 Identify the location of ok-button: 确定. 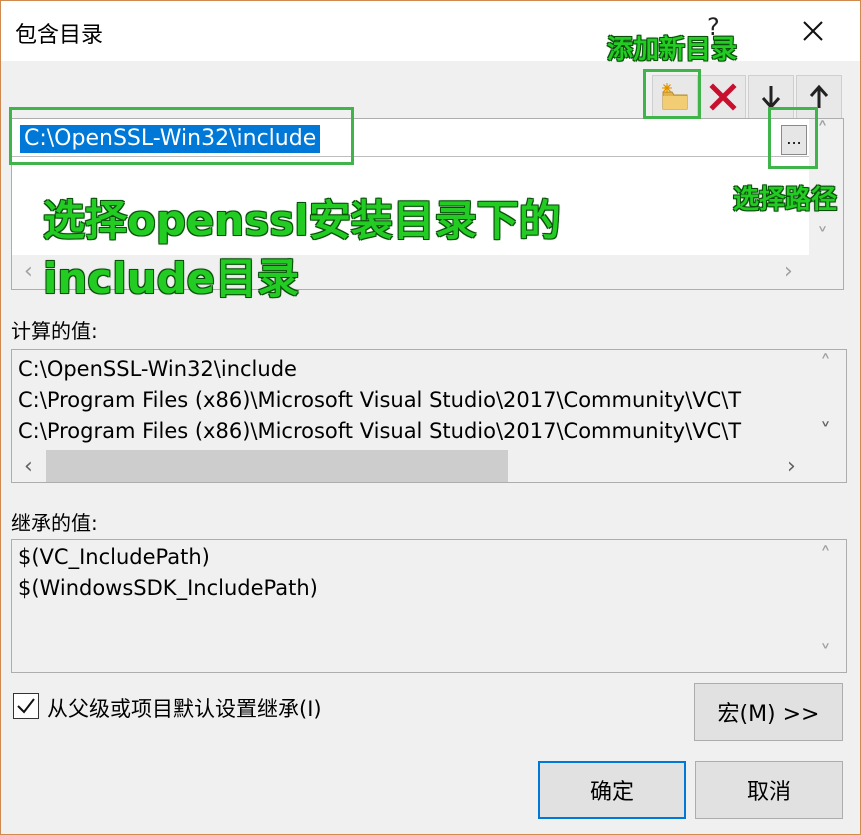
(612, 790).